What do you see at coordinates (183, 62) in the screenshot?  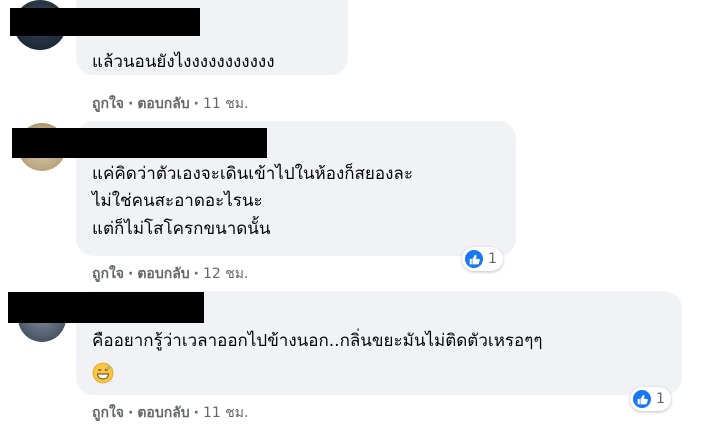 I see `comment-text: แล้วนอนยังไงงงงงงงงงงง` at bounding box center [183, 62].